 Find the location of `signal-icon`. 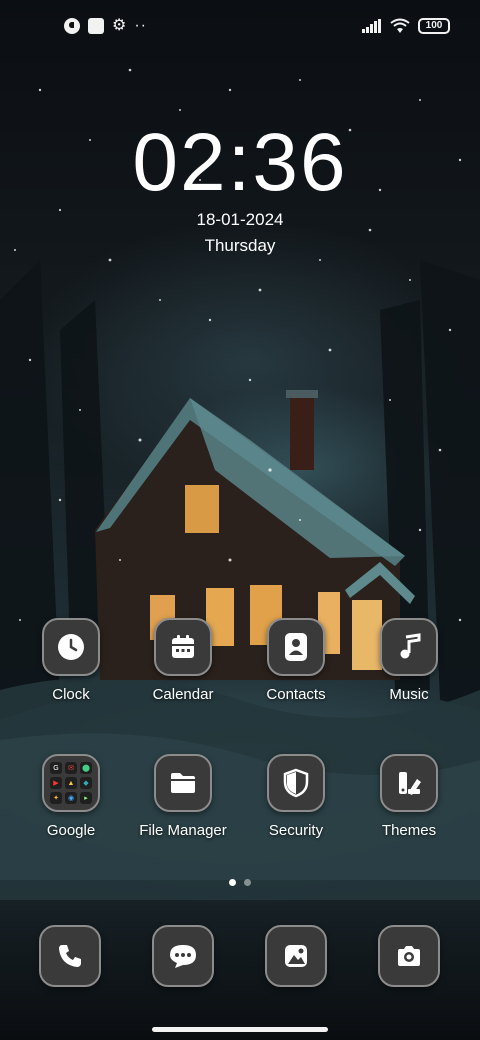

signal-icon is located at coordinates (371, 26).